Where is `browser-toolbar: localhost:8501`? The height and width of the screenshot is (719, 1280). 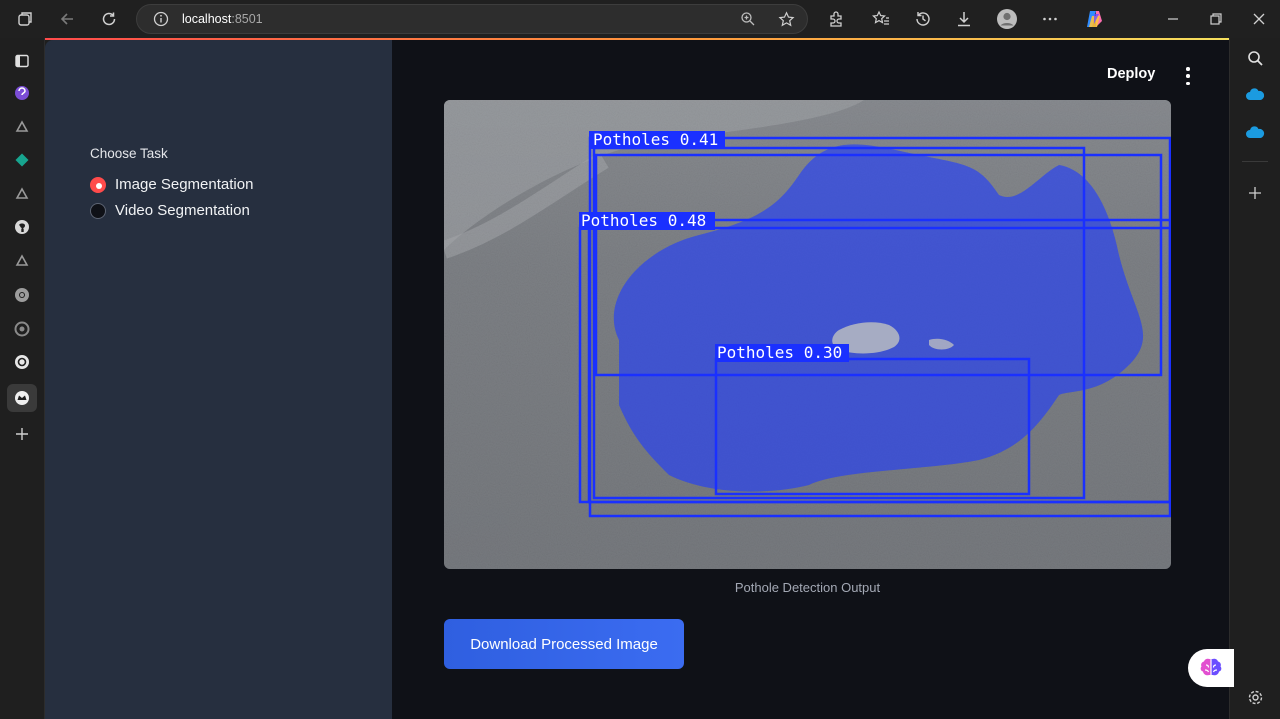 browser-toolbar: localhost:8501 is located at coordinates (640, 19).